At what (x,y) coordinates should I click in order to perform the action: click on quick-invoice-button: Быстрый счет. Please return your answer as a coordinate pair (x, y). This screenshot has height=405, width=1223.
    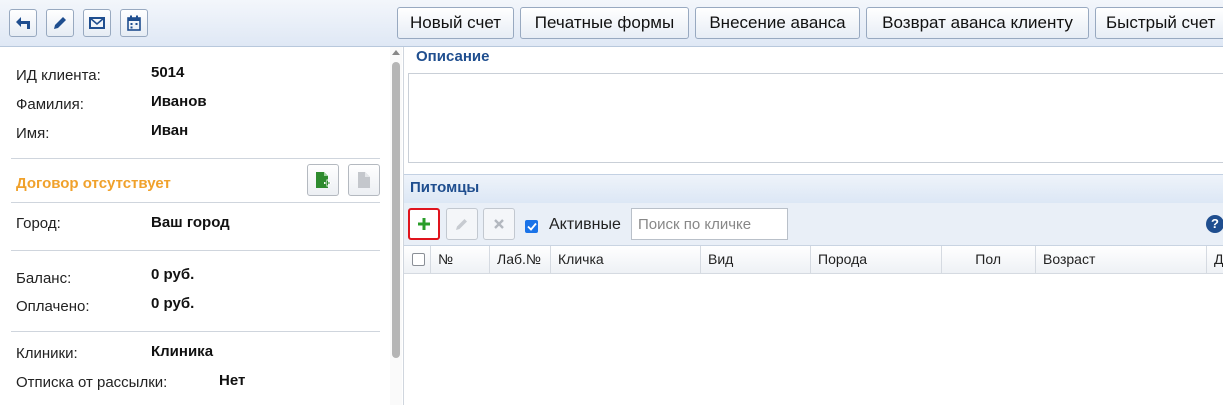
    Looking at the image, I should click on (1159, 23).